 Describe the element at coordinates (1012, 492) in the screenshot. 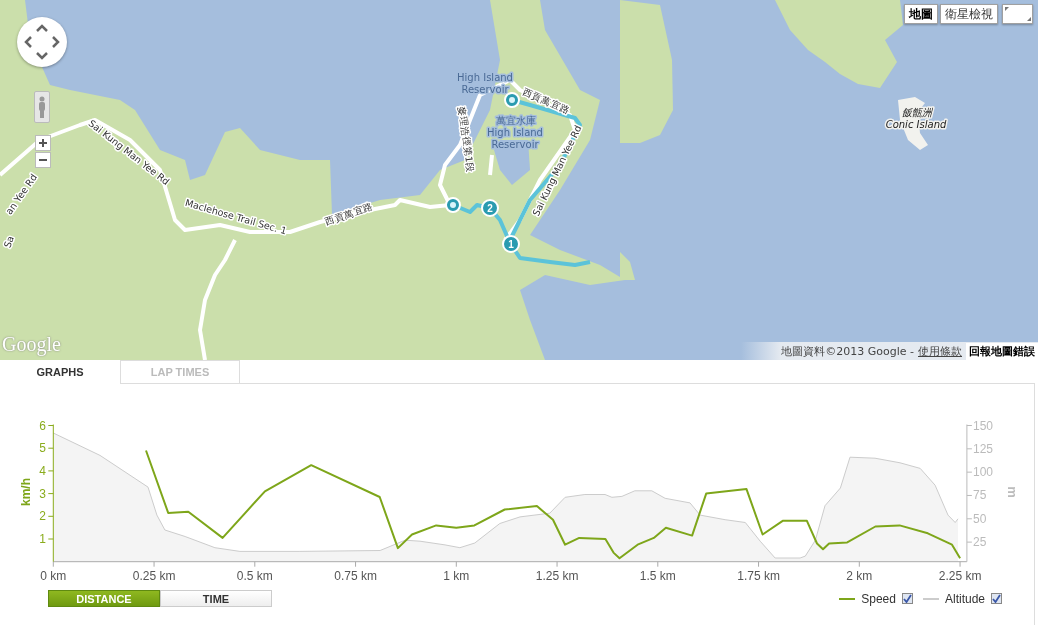

I see `axis-title: m` at that location.